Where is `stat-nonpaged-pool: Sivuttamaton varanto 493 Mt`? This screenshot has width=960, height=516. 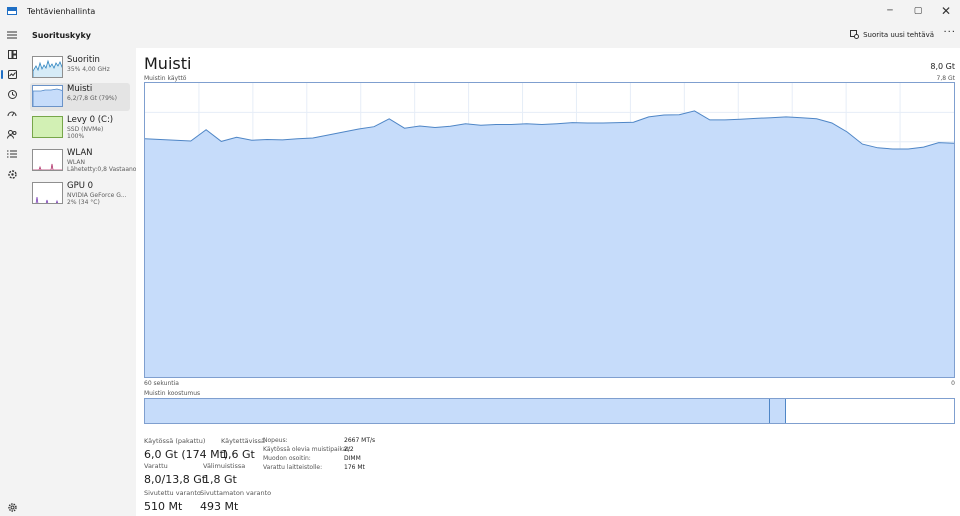 stat-nonpaged-pool: Sivuttamaton varanto 493 Mt is located at coordinates (235, 501).